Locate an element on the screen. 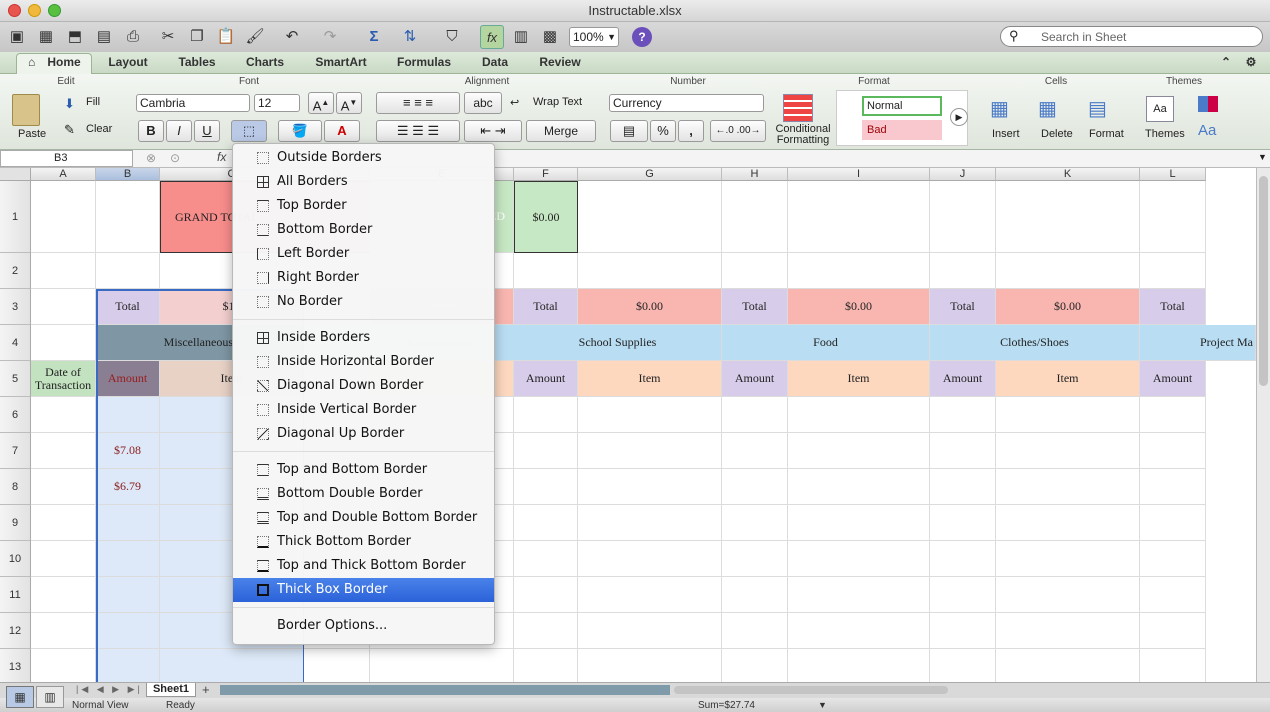  cell-b3: Total is located at coordinates (128, 307).